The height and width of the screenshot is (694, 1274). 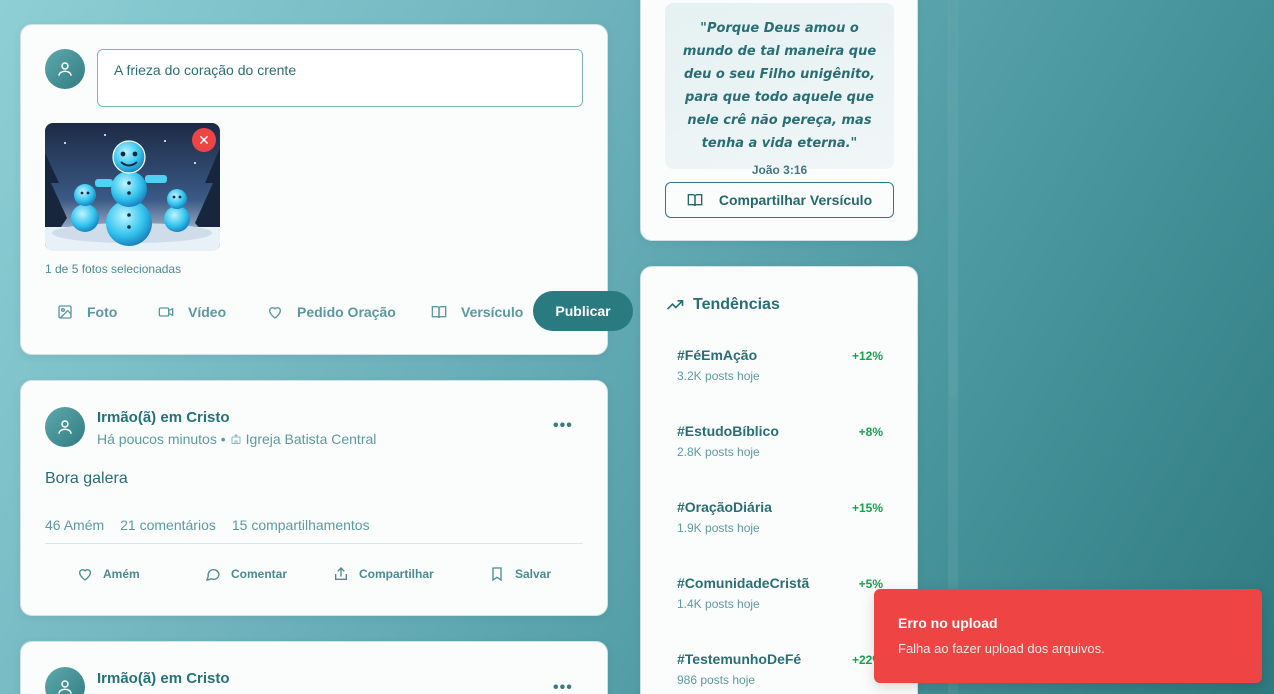 I want to click on verse-button-label: Versículo, so click(x=492, y=312).